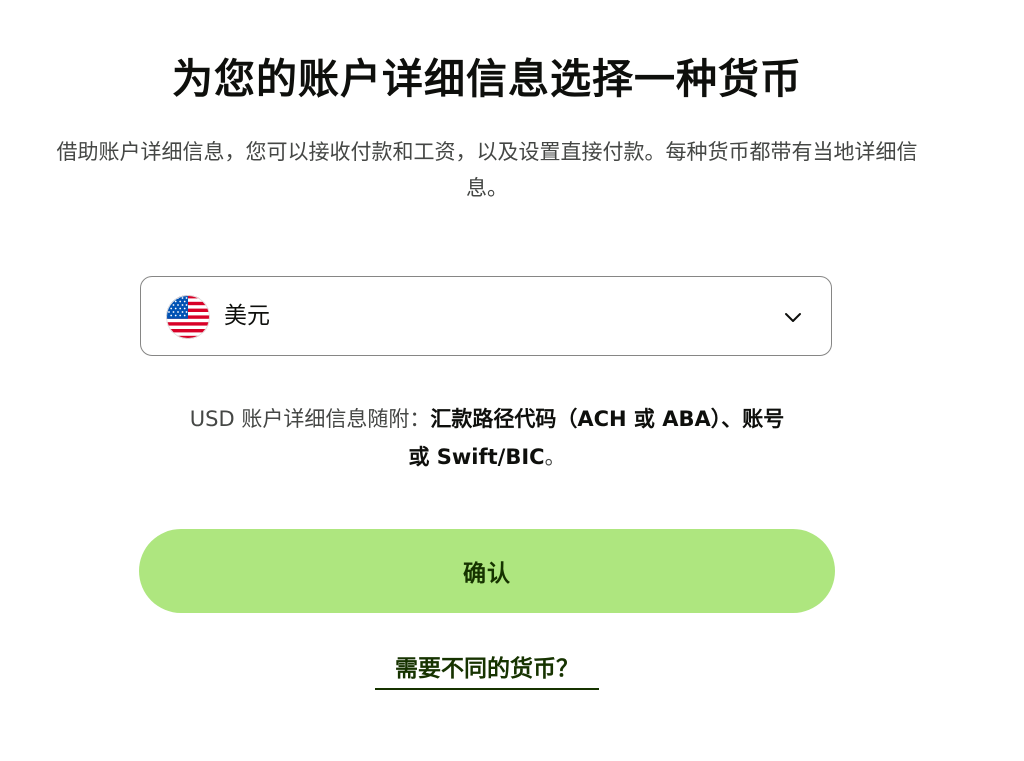 The height and width of the screenshot is (761, 1024). What do you see at coordinates (607, 419) in the screenshot?
I see `account-details-bold-1: 汇款路径代码（ACH 或 ABA）、账号` at bounding box center [607, 419].